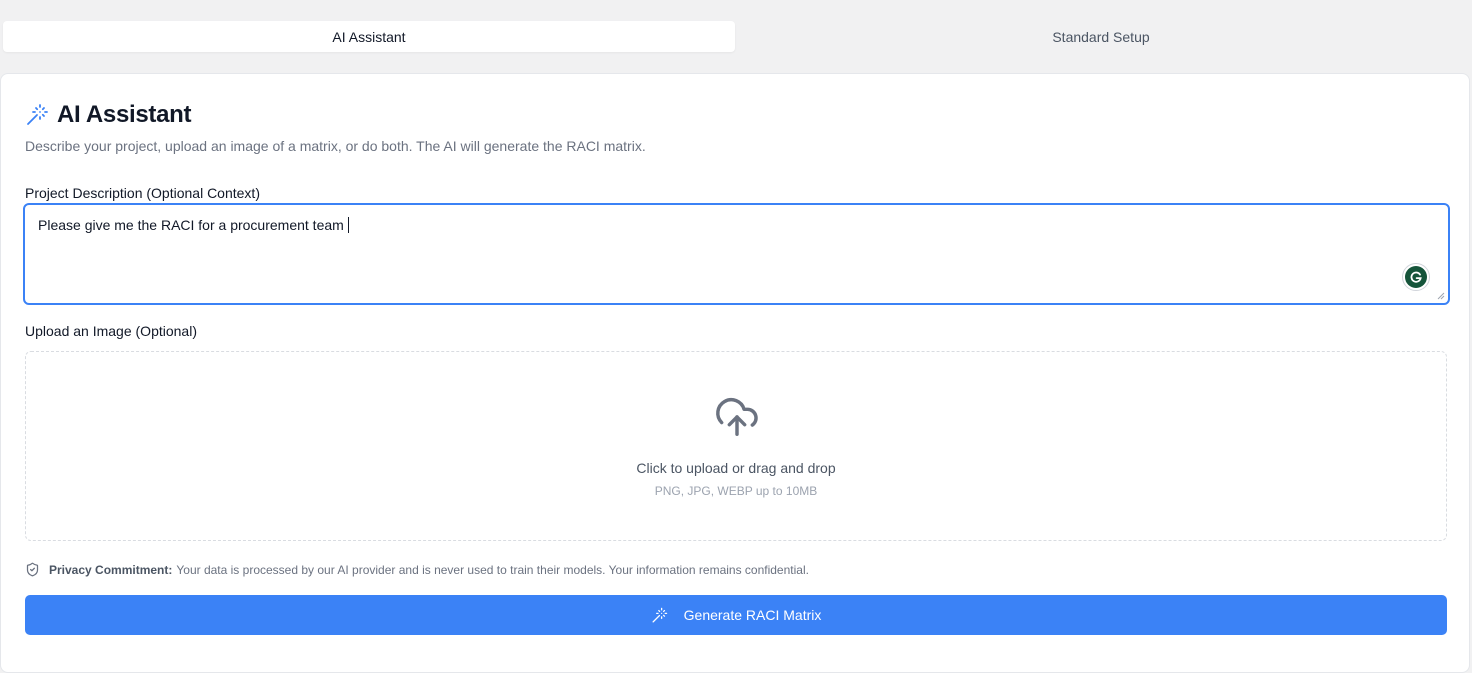 Image resolution: width=1472 pixels, height=673 pixels. Describe the element at coordinates (752, 615) in the screenshot. I see `generate-button-label: Generate RACI Matrix` at that location.